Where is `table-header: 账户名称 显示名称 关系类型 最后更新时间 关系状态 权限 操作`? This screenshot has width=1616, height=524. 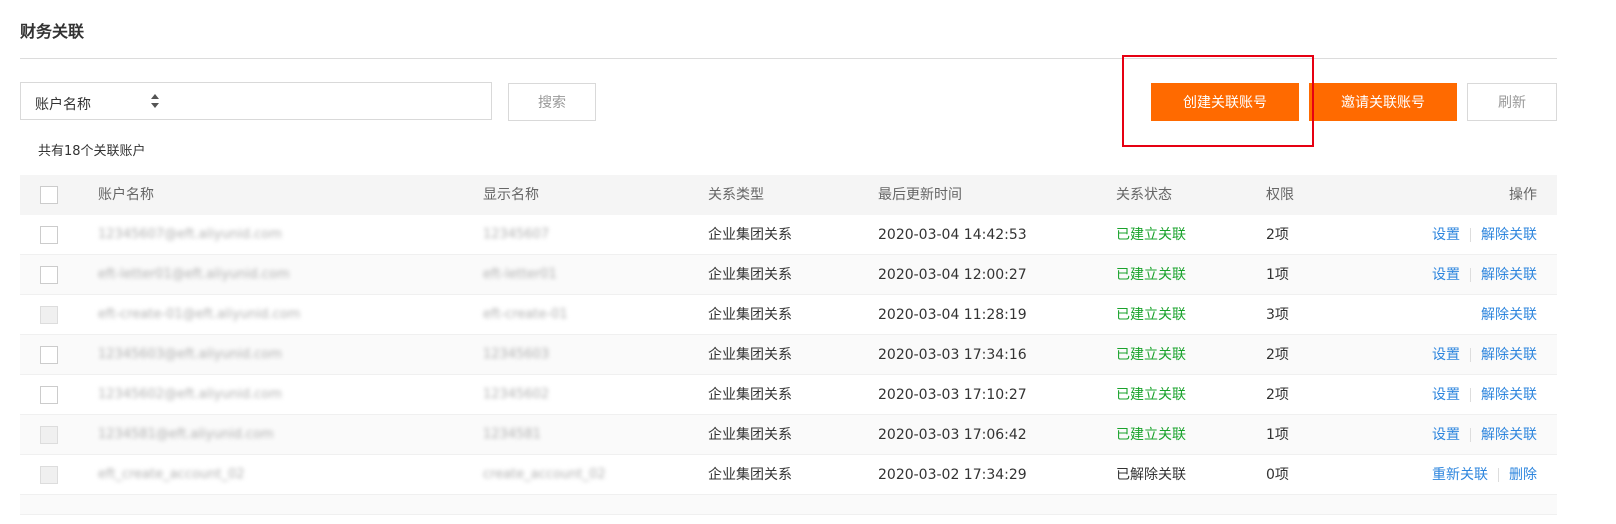
table-header: 账户名称 显示名称 关系类型 最后更新时间 关系状态 权限 操作 is located at coordinates (788, 195).